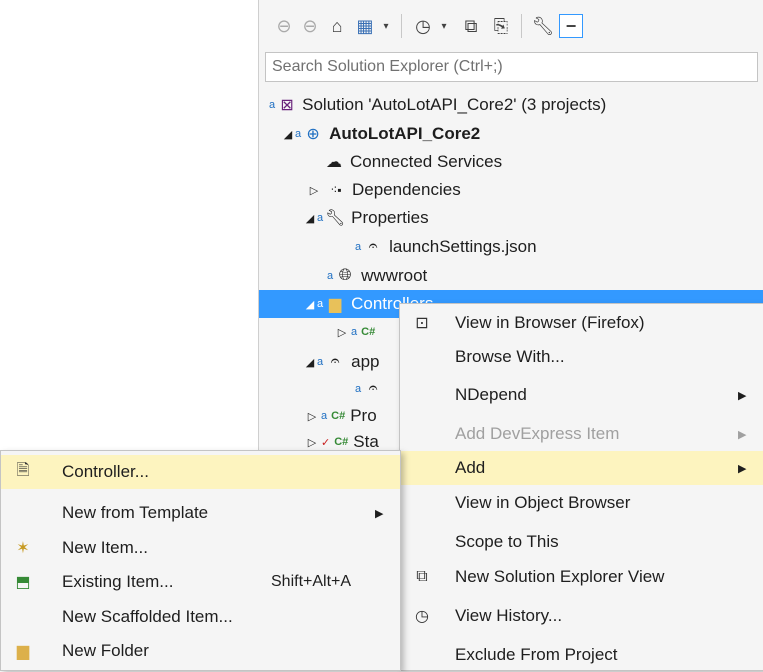 Image resolution: width=763 pixels, height=672 pixels. I want to click on home-icon: ⌂, so click(337, 26).